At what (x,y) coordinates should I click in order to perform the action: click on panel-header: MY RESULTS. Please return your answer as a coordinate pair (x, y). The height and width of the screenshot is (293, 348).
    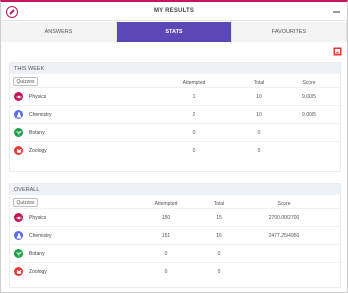
    Looking at the image, I should click on (174, 11).